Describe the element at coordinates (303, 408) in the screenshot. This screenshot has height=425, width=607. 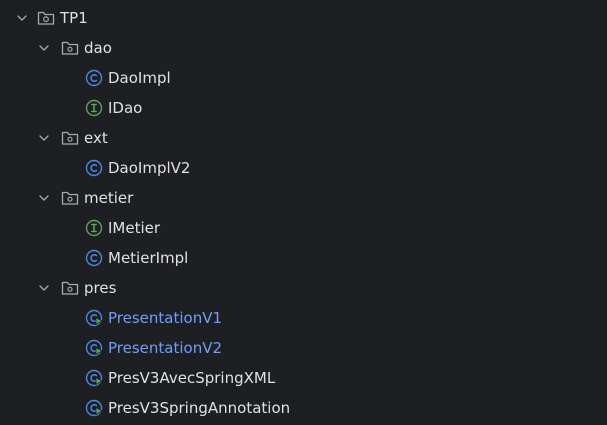
I see `tree-node-class-presv3springannotation: PresV3SpringAnnotation` at that location.